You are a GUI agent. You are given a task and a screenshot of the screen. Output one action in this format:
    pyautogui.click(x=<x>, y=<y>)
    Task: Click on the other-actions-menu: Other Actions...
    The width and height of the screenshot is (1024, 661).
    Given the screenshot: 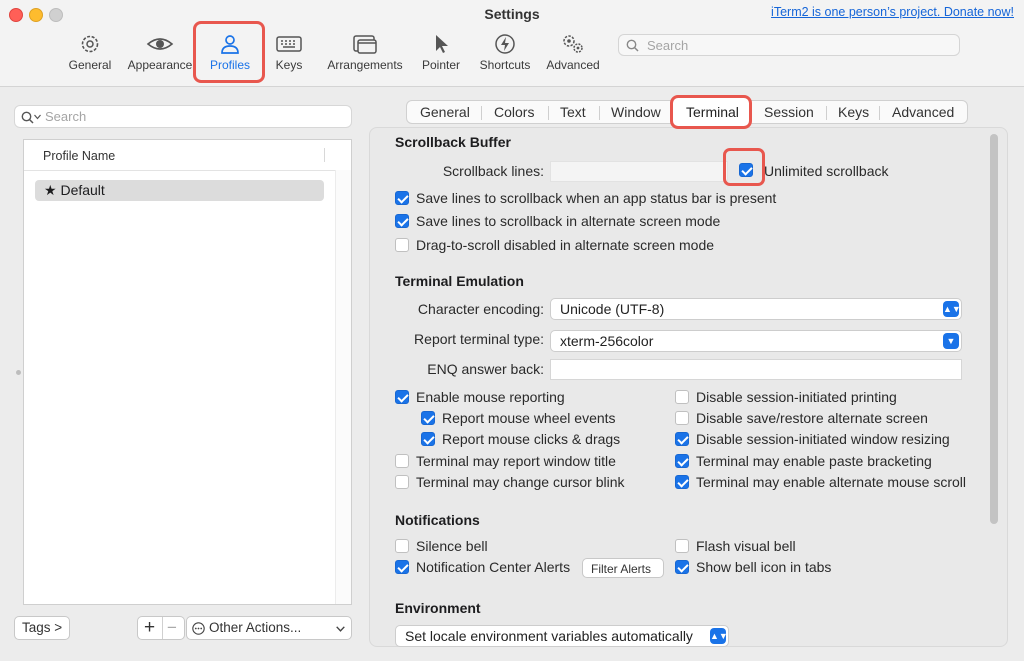 What is the action you would take?
    pyautogui.click(x=269, y=628)
    